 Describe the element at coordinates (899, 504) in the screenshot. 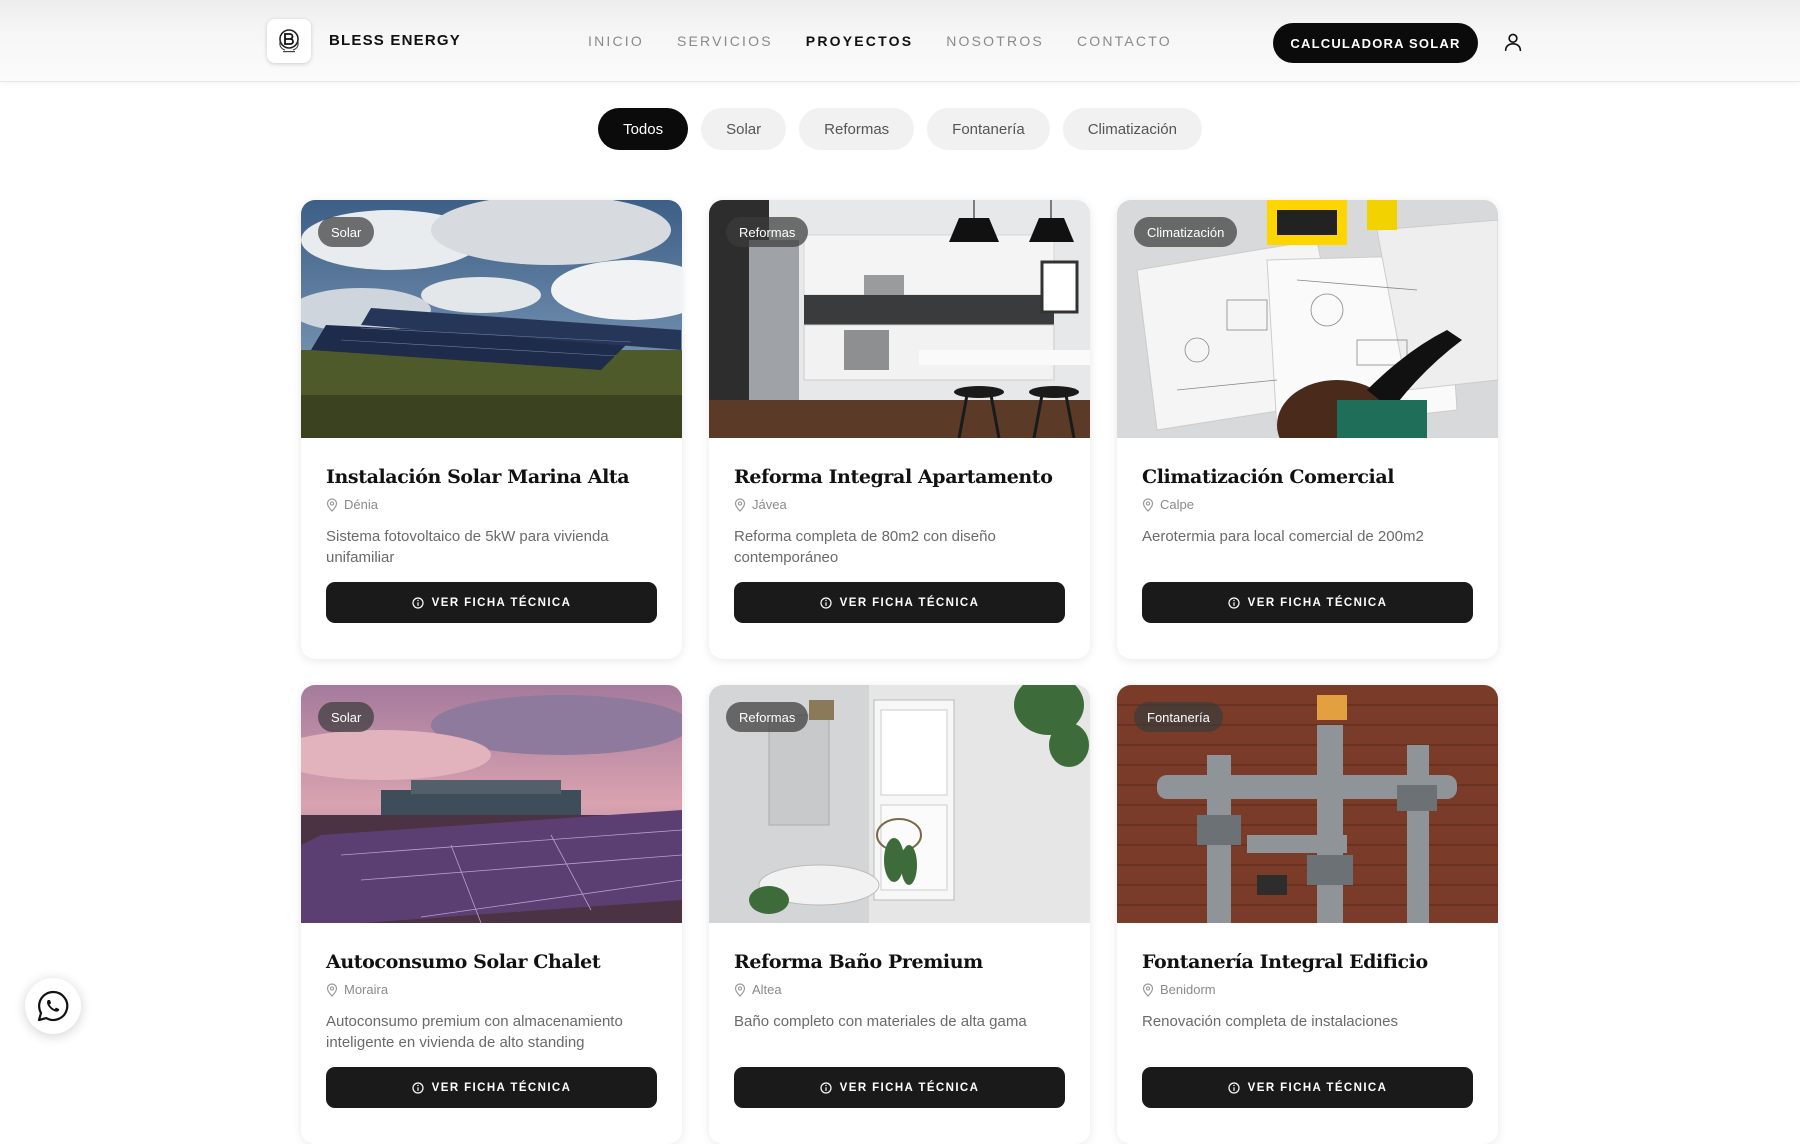

I see `project-location: Jávea` at that location.